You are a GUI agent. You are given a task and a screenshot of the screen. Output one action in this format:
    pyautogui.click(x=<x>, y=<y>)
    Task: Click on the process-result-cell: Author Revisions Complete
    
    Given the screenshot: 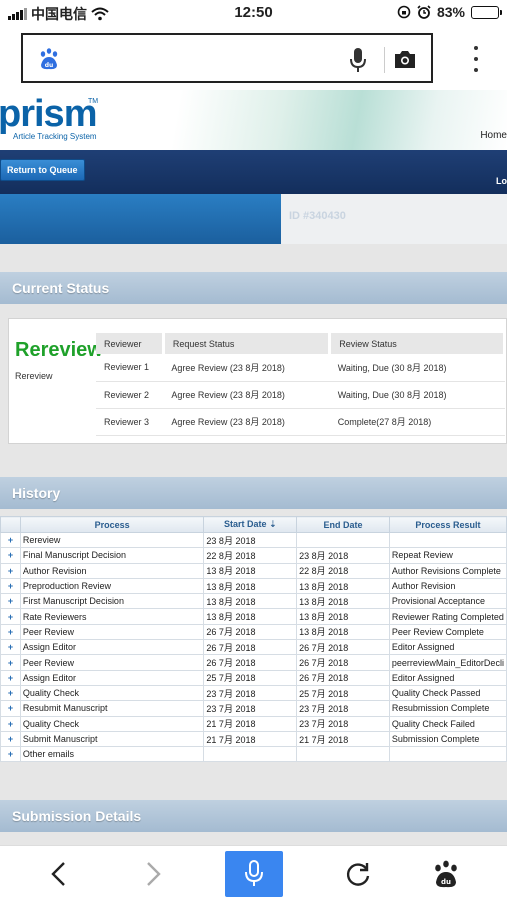 What is the action you would take?
    pyautogui.click(x=447, y=570)
    